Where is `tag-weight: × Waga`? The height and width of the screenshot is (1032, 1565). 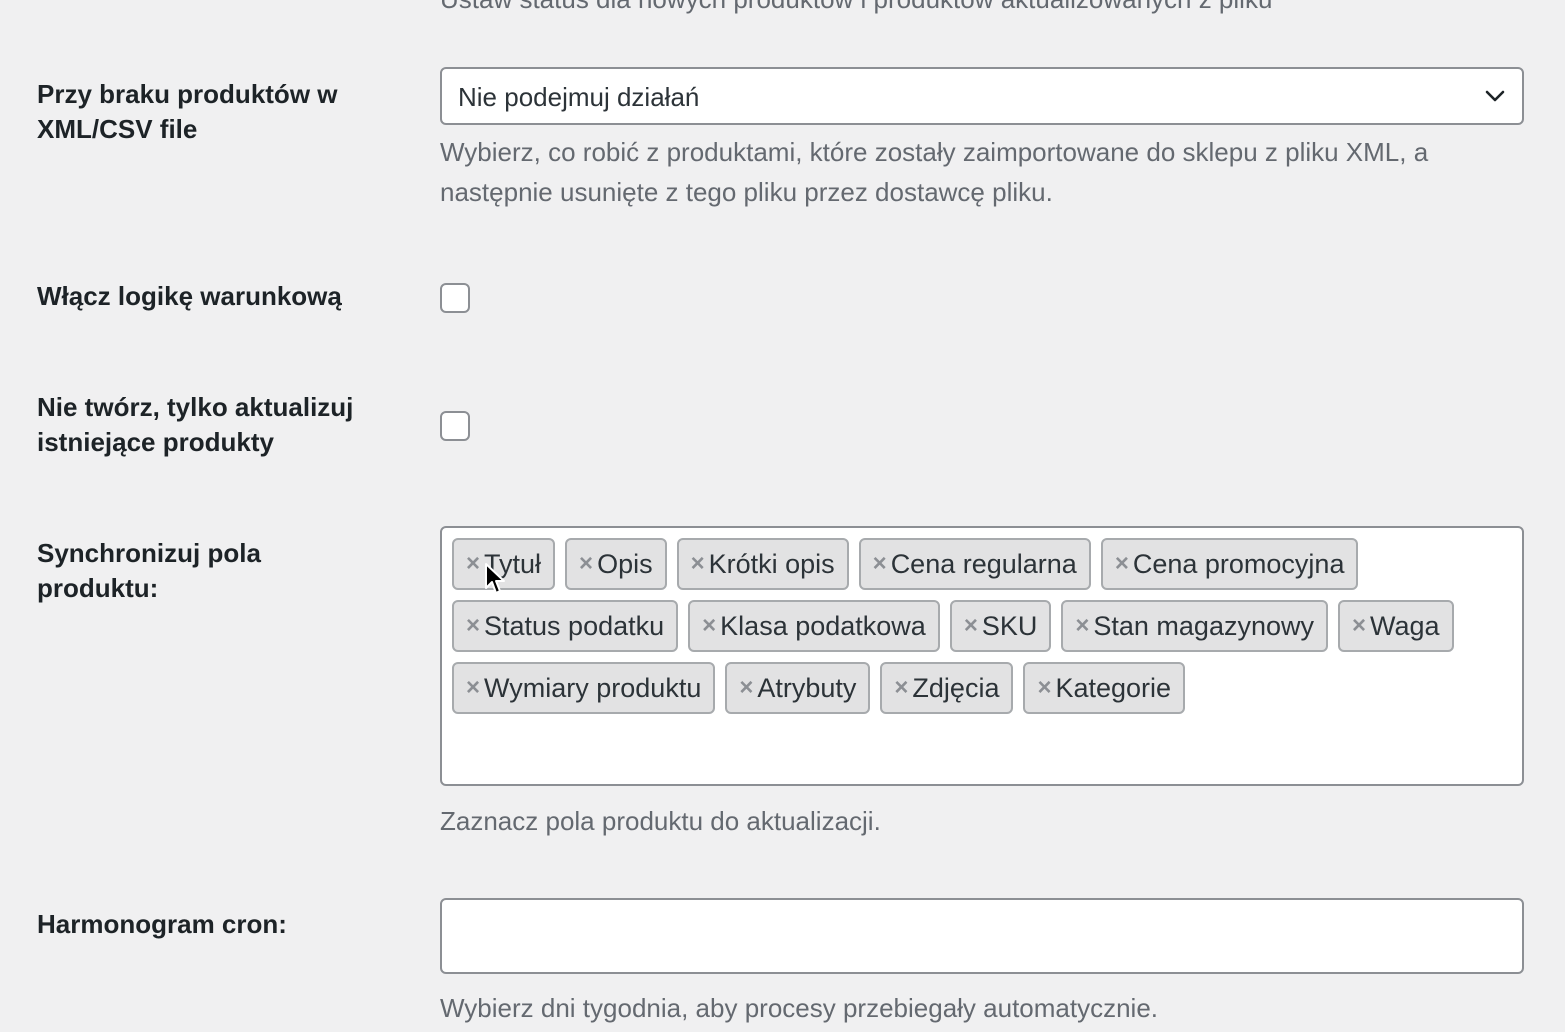
tag-weight: × Waga is located at coordinates (1396, 626).